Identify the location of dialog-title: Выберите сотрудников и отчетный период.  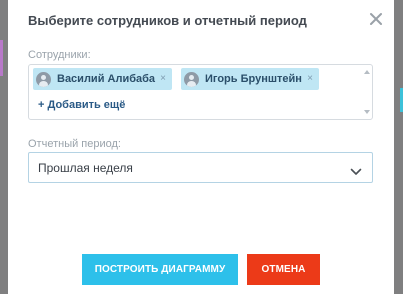
(167, 20).